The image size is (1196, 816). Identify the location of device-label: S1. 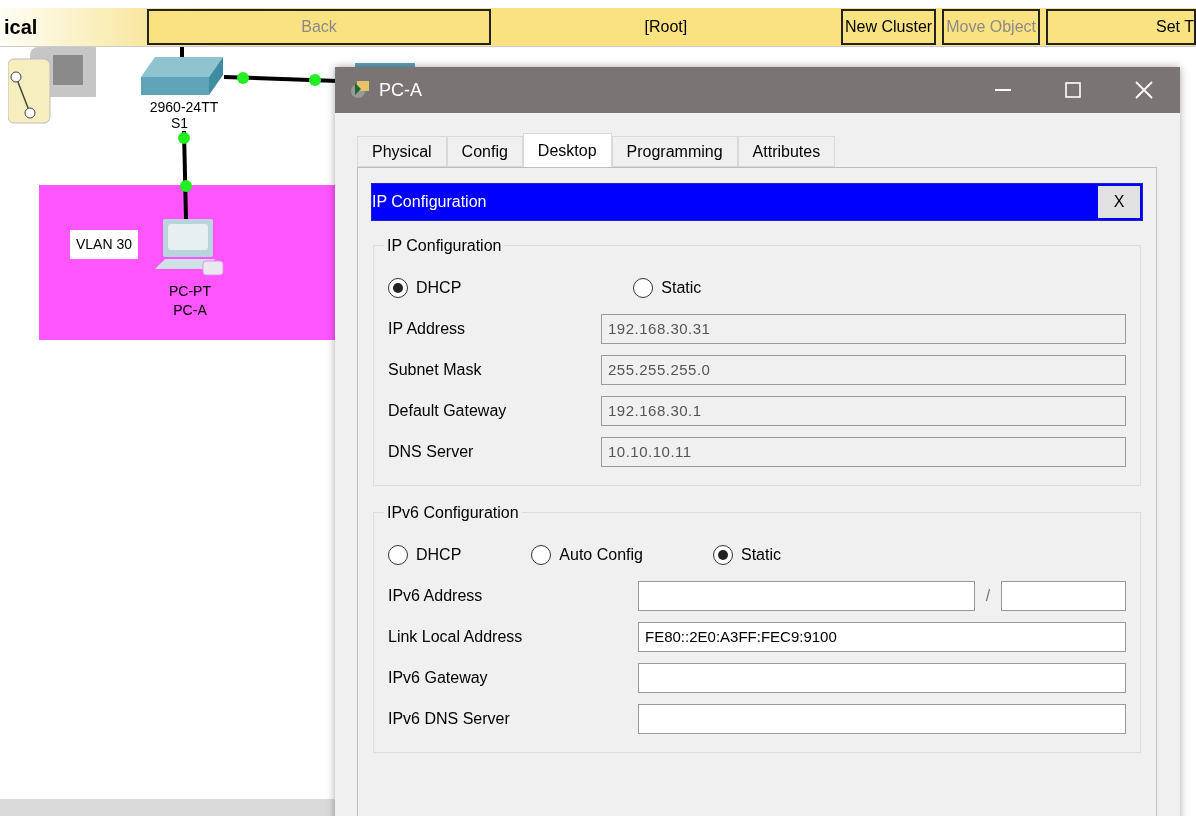
(180, 123).